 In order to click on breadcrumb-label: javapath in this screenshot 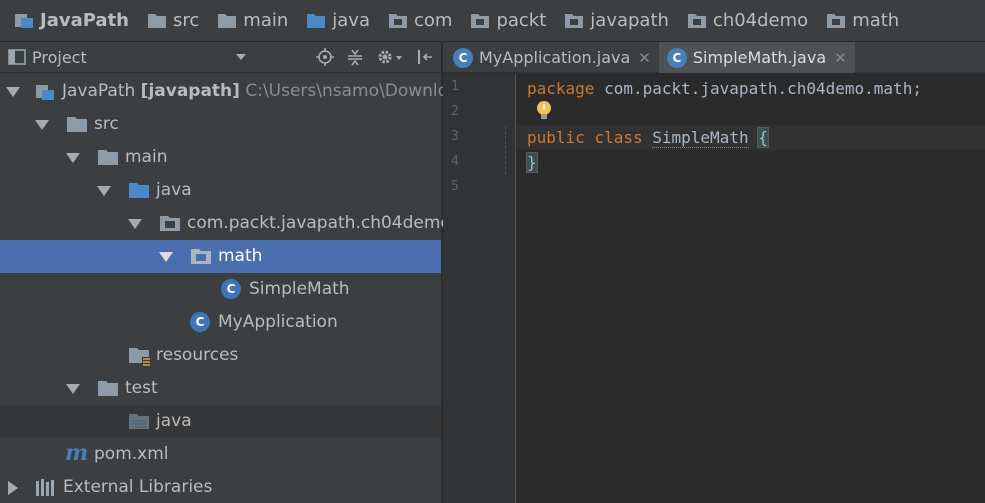, I will do `click(629, 20)`.